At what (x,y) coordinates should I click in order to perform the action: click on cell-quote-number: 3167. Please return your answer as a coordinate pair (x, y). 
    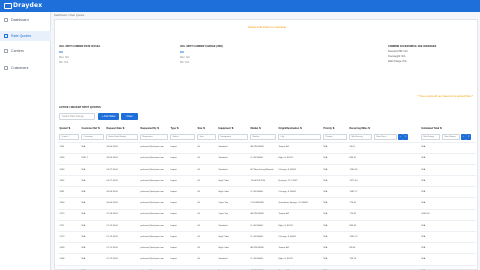
    Looking at the image, I should click on (69, 267).